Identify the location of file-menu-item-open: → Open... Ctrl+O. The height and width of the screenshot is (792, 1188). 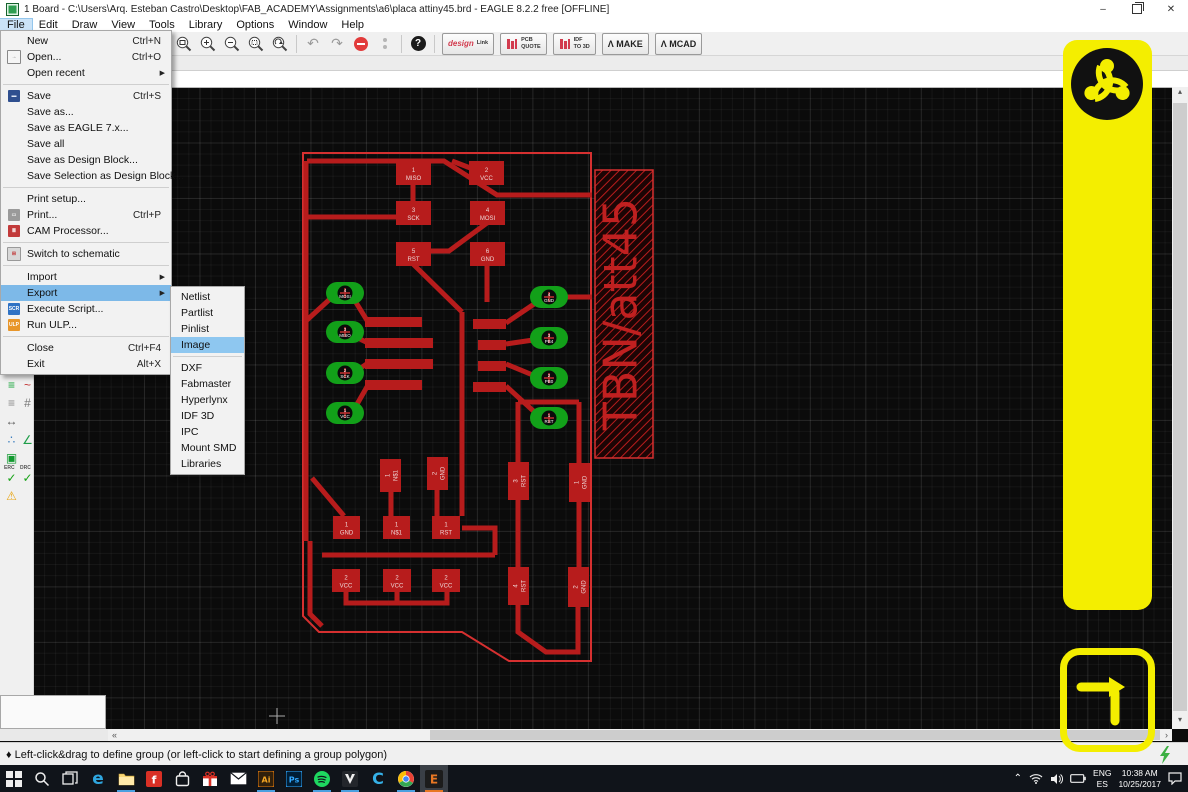
(86, 57).